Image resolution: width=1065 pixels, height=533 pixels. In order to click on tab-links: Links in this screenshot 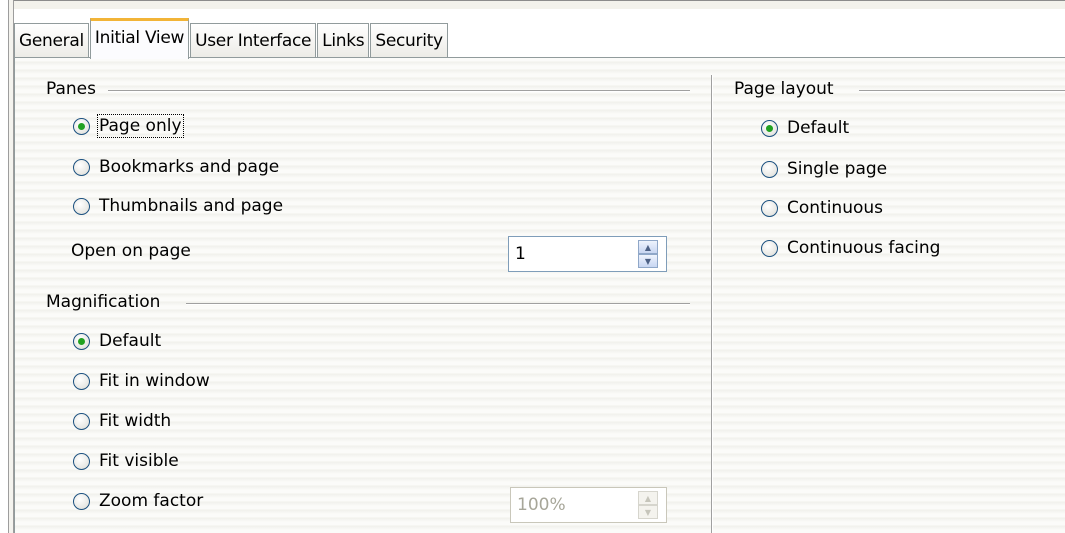, I will do `click(343, 40)`.